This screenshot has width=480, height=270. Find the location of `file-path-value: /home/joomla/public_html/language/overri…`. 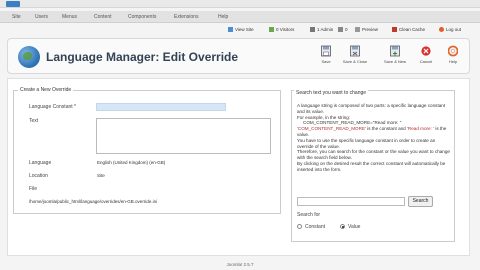

file-path-value: /home/joomla/public_html/language/overri… is located at coordinates (93, 201).